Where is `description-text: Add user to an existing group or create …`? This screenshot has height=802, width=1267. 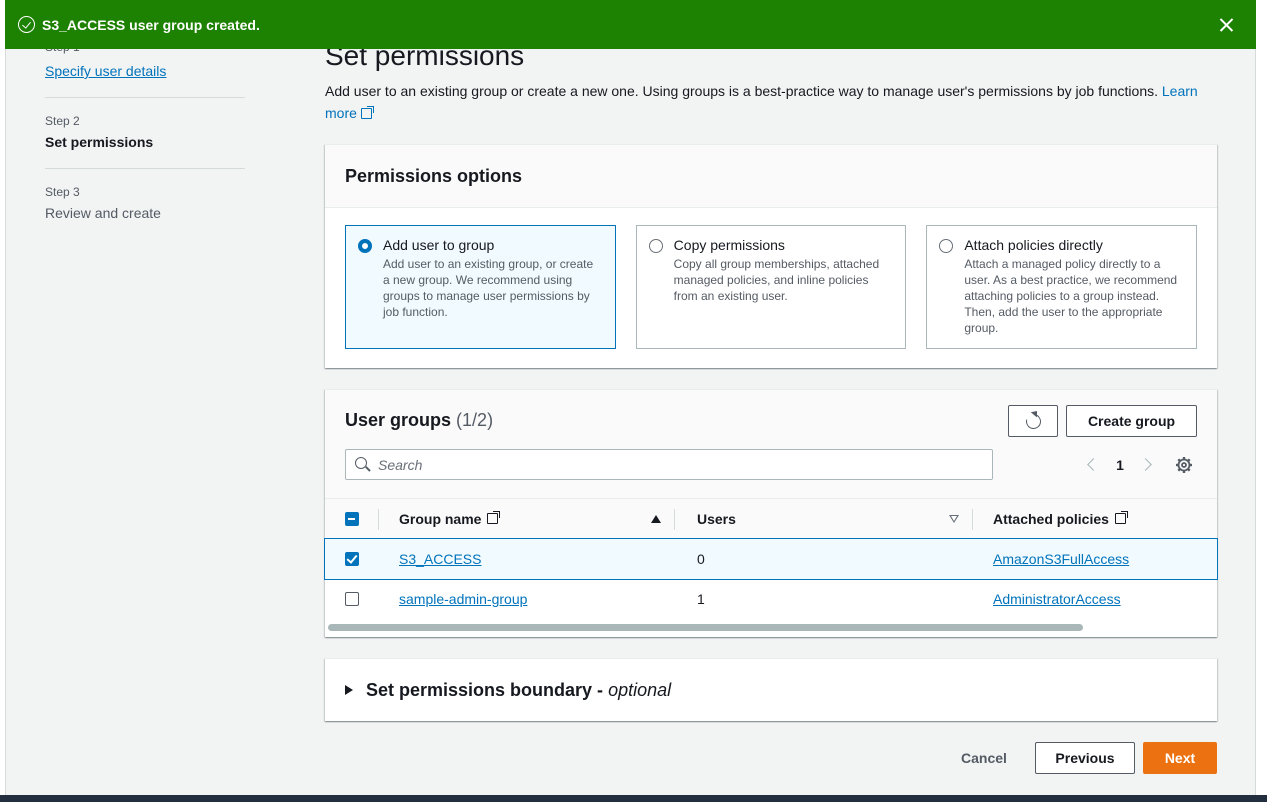 description-text: Add user to an existing group or create … is located at coordinates (743, 91).